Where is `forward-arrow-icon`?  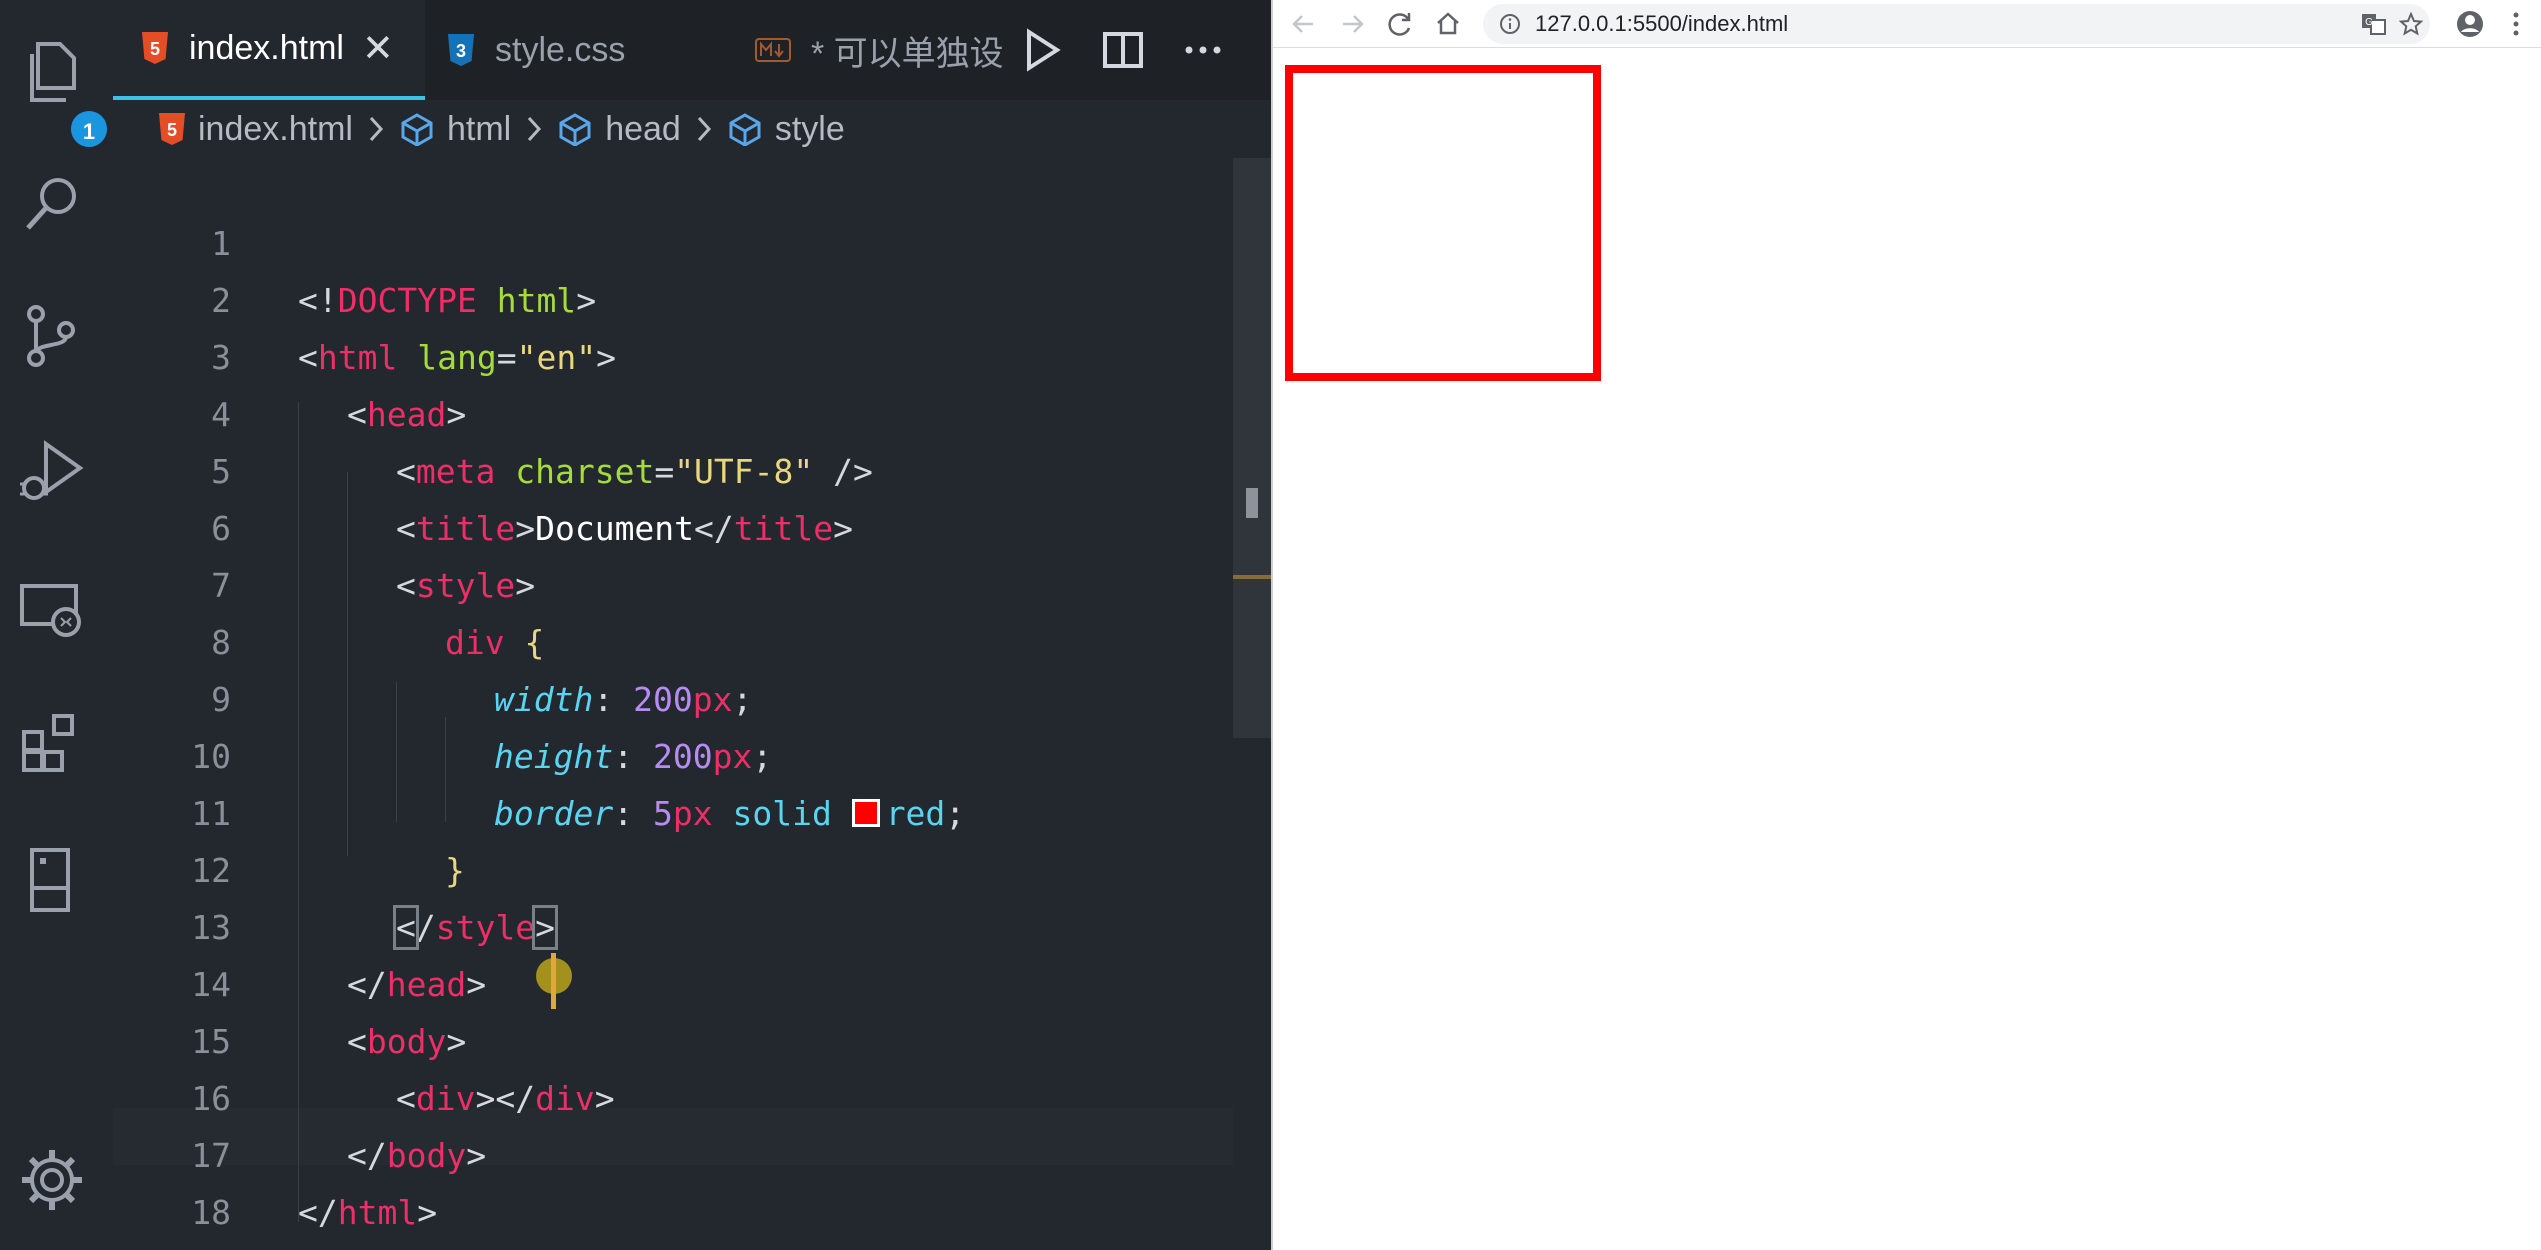
forward-arrow-icon is located at coordinates (1352, 24).